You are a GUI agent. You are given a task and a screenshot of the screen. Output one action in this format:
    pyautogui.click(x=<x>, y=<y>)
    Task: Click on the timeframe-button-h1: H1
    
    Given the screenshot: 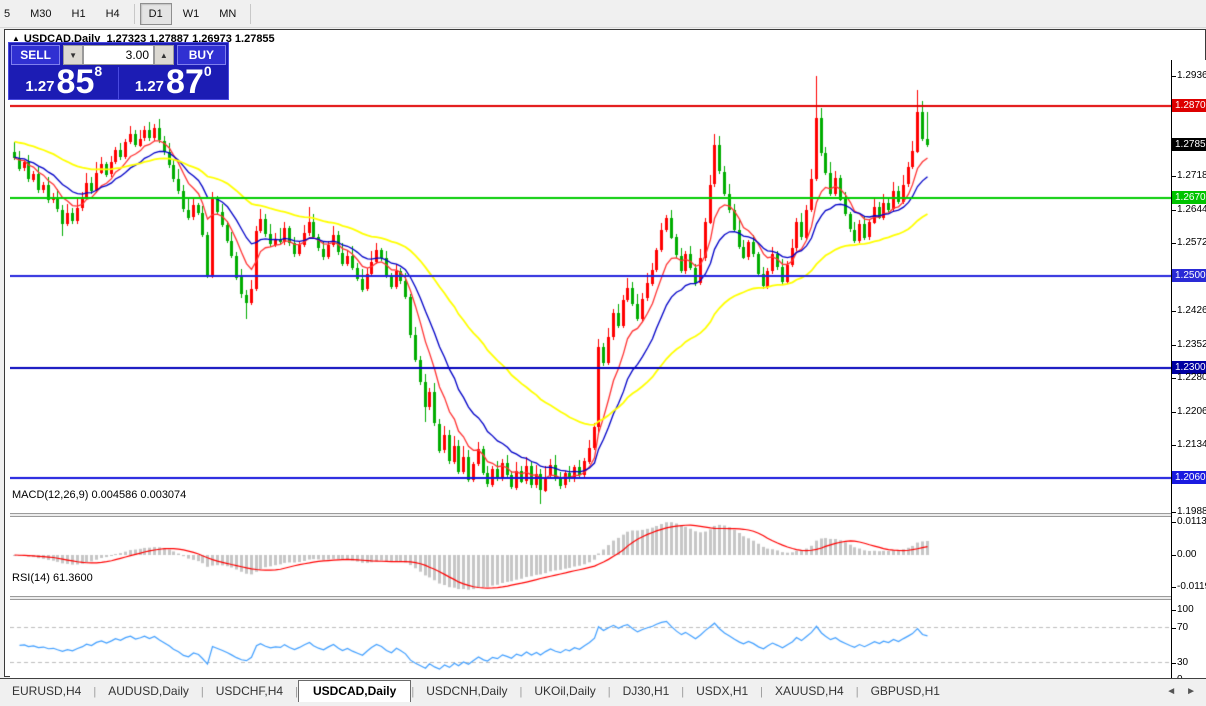 What is the action you would take?
    pyautogui.click(x=79, y=14)
    